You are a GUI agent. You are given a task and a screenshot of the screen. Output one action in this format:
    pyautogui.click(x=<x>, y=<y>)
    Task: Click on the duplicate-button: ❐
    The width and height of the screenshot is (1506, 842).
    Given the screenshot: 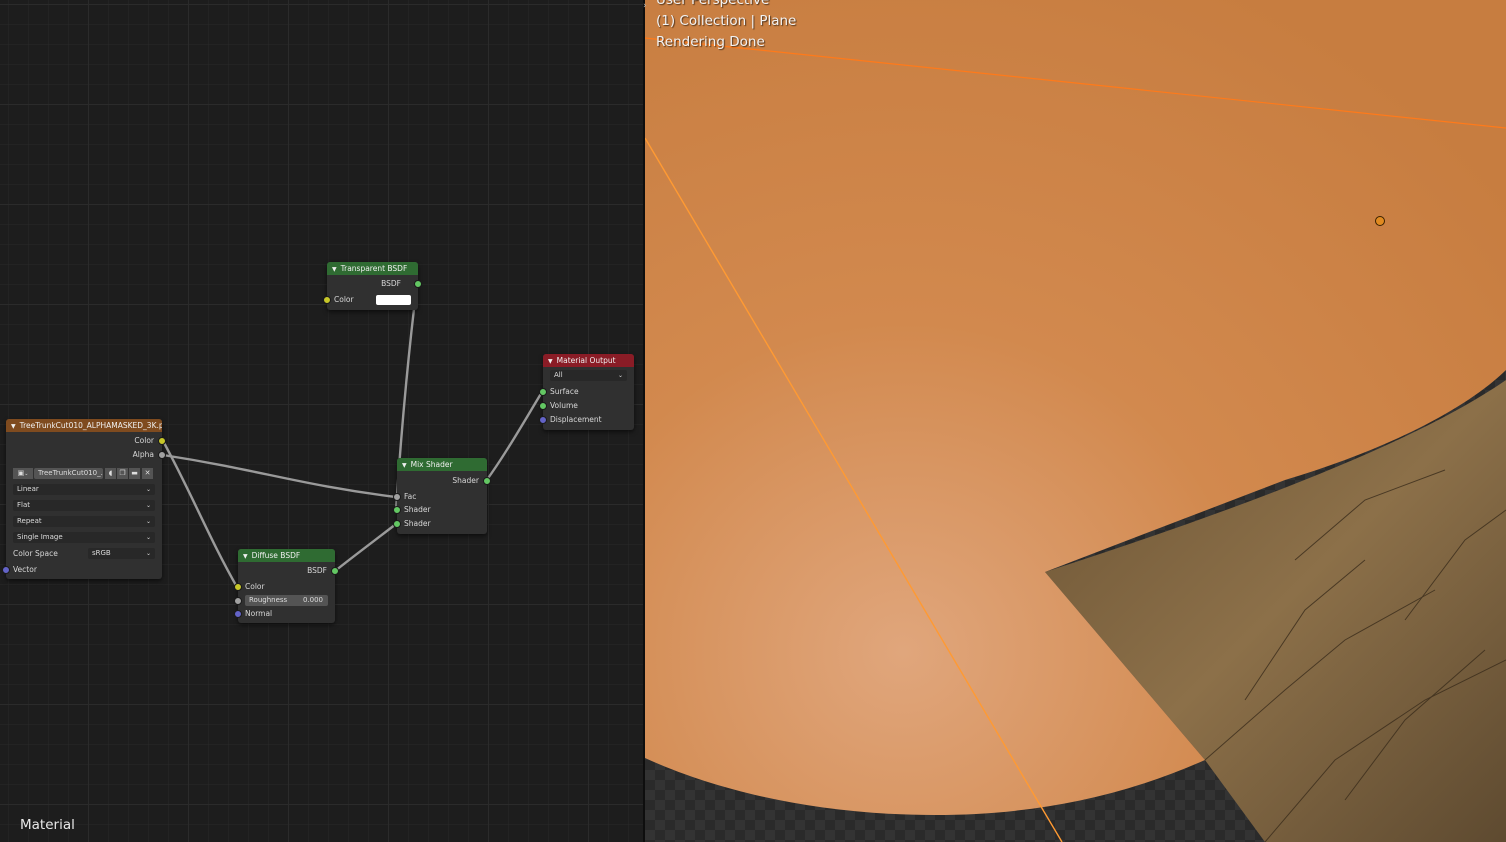 What is the action you would take?
    pyautogui.click(x=122, y=473)
    